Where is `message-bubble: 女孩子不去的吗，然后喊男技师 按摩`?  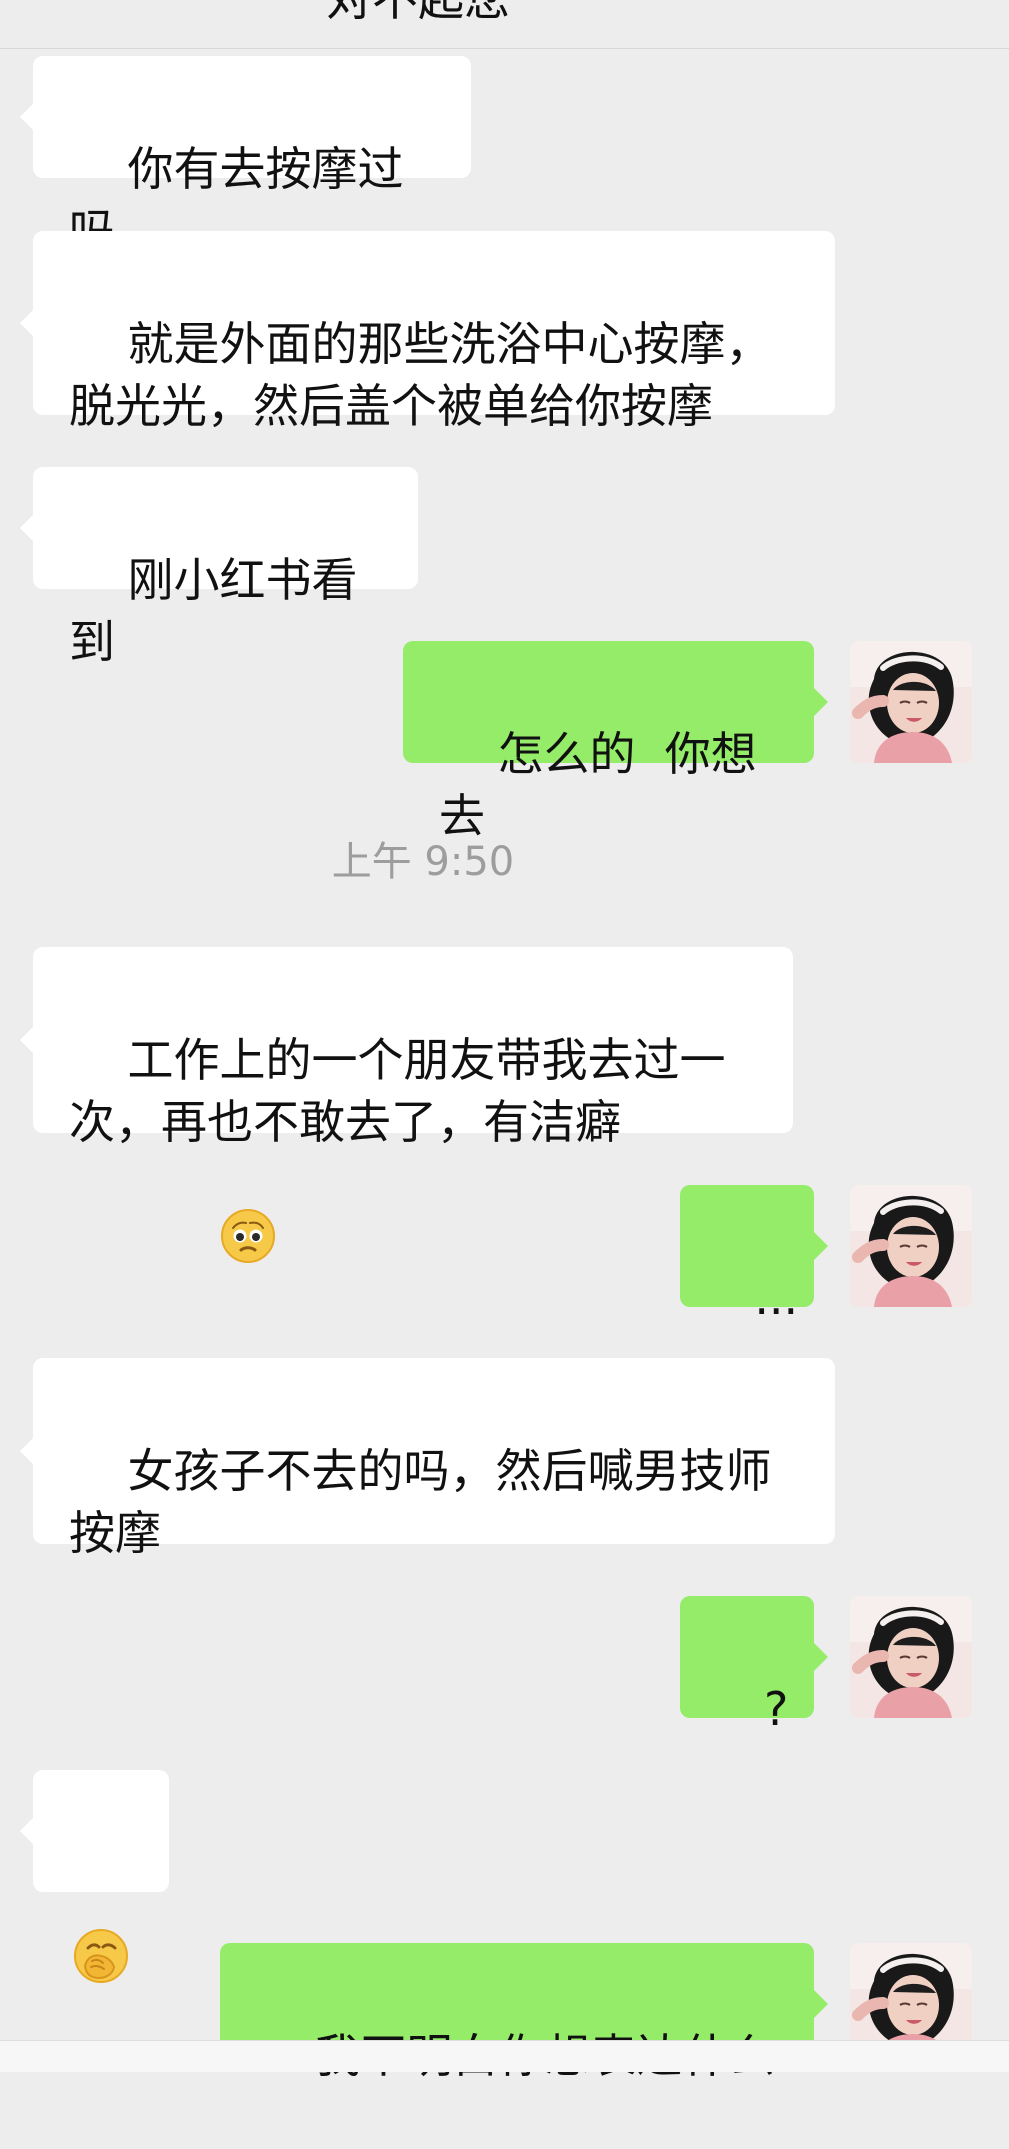 message-bubble: 女孩子不去的吗，然后喊男技师 按摩 is located at coordinates (427, 1459).